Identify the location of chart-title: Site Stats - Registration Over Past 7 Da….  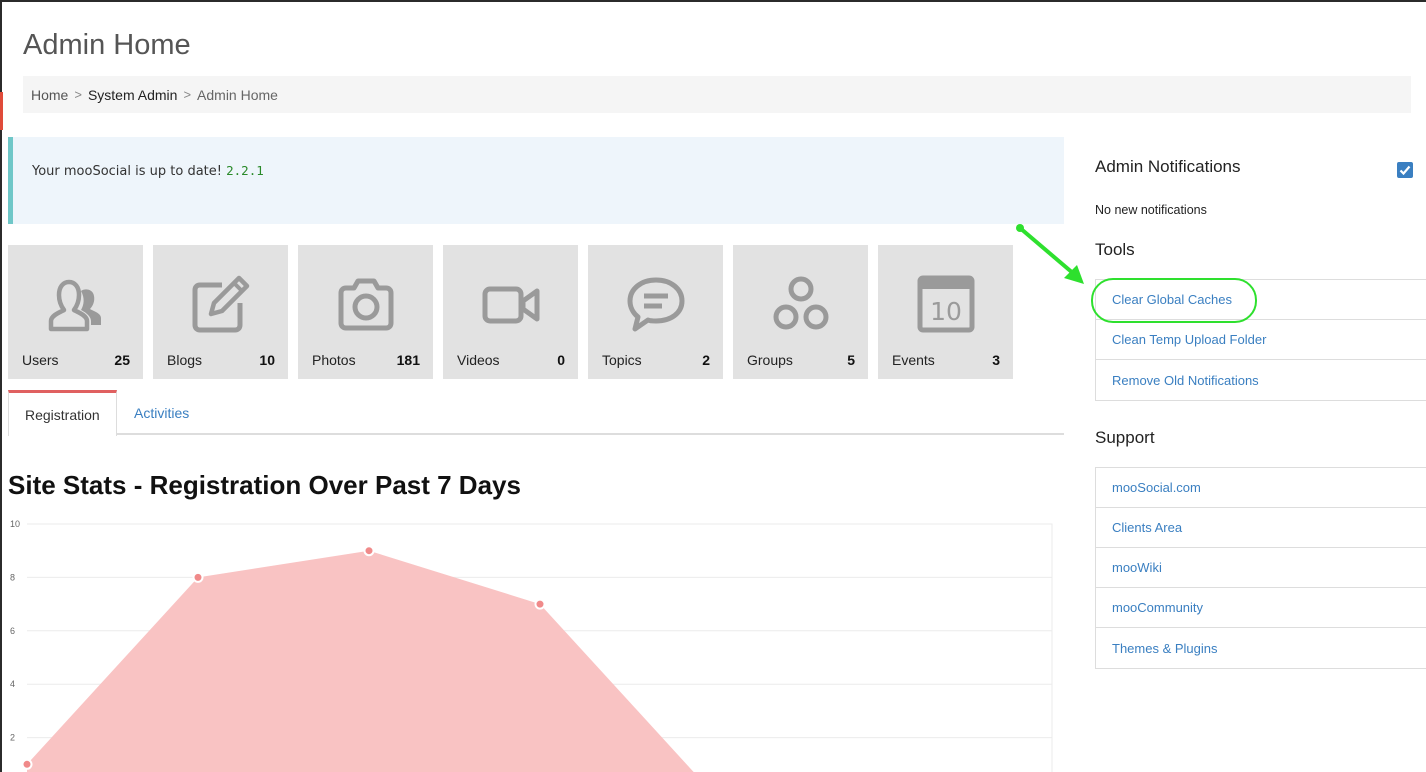
(264, 485).